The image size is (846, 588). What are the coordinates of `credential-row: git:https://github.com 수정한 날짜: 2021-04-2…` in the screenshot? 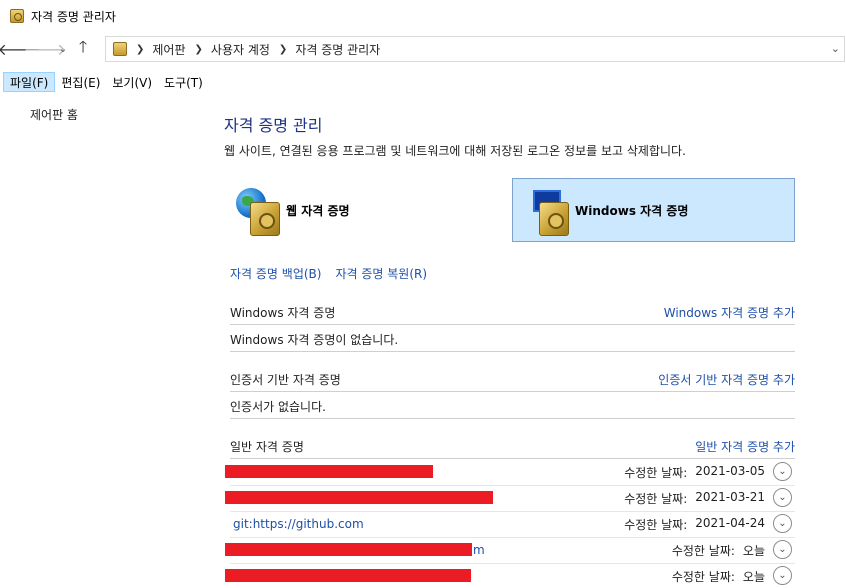 It's located at (512, 524).